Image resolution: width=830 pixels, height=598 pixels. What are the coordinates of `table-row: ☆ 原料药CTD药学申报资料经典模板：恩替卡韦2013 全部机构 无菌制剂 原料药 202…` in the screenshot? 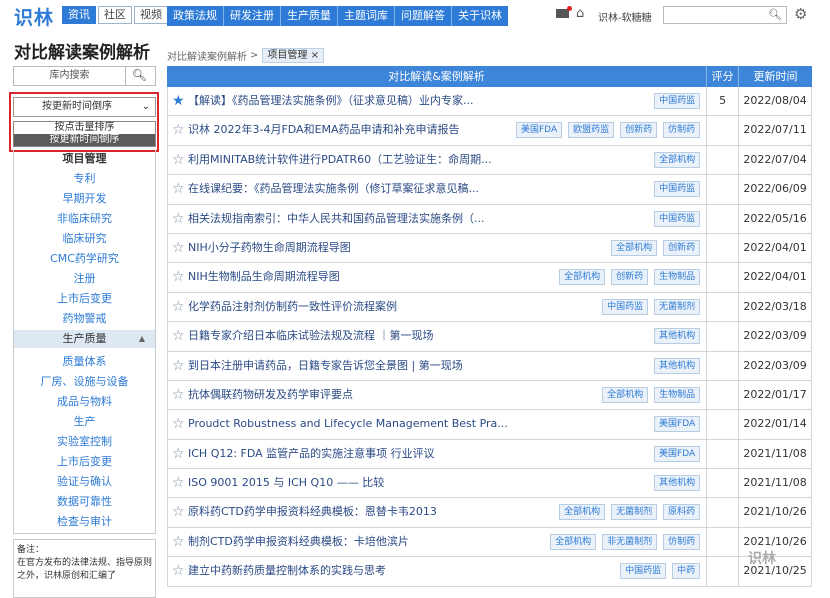 It's located at (489, 513).